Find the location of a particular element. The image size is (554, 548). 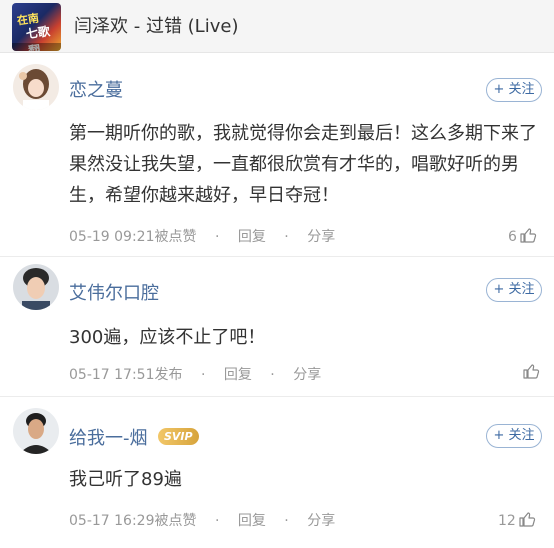

username: 艾伟尔口腔 is located at coordinates (114, 292).